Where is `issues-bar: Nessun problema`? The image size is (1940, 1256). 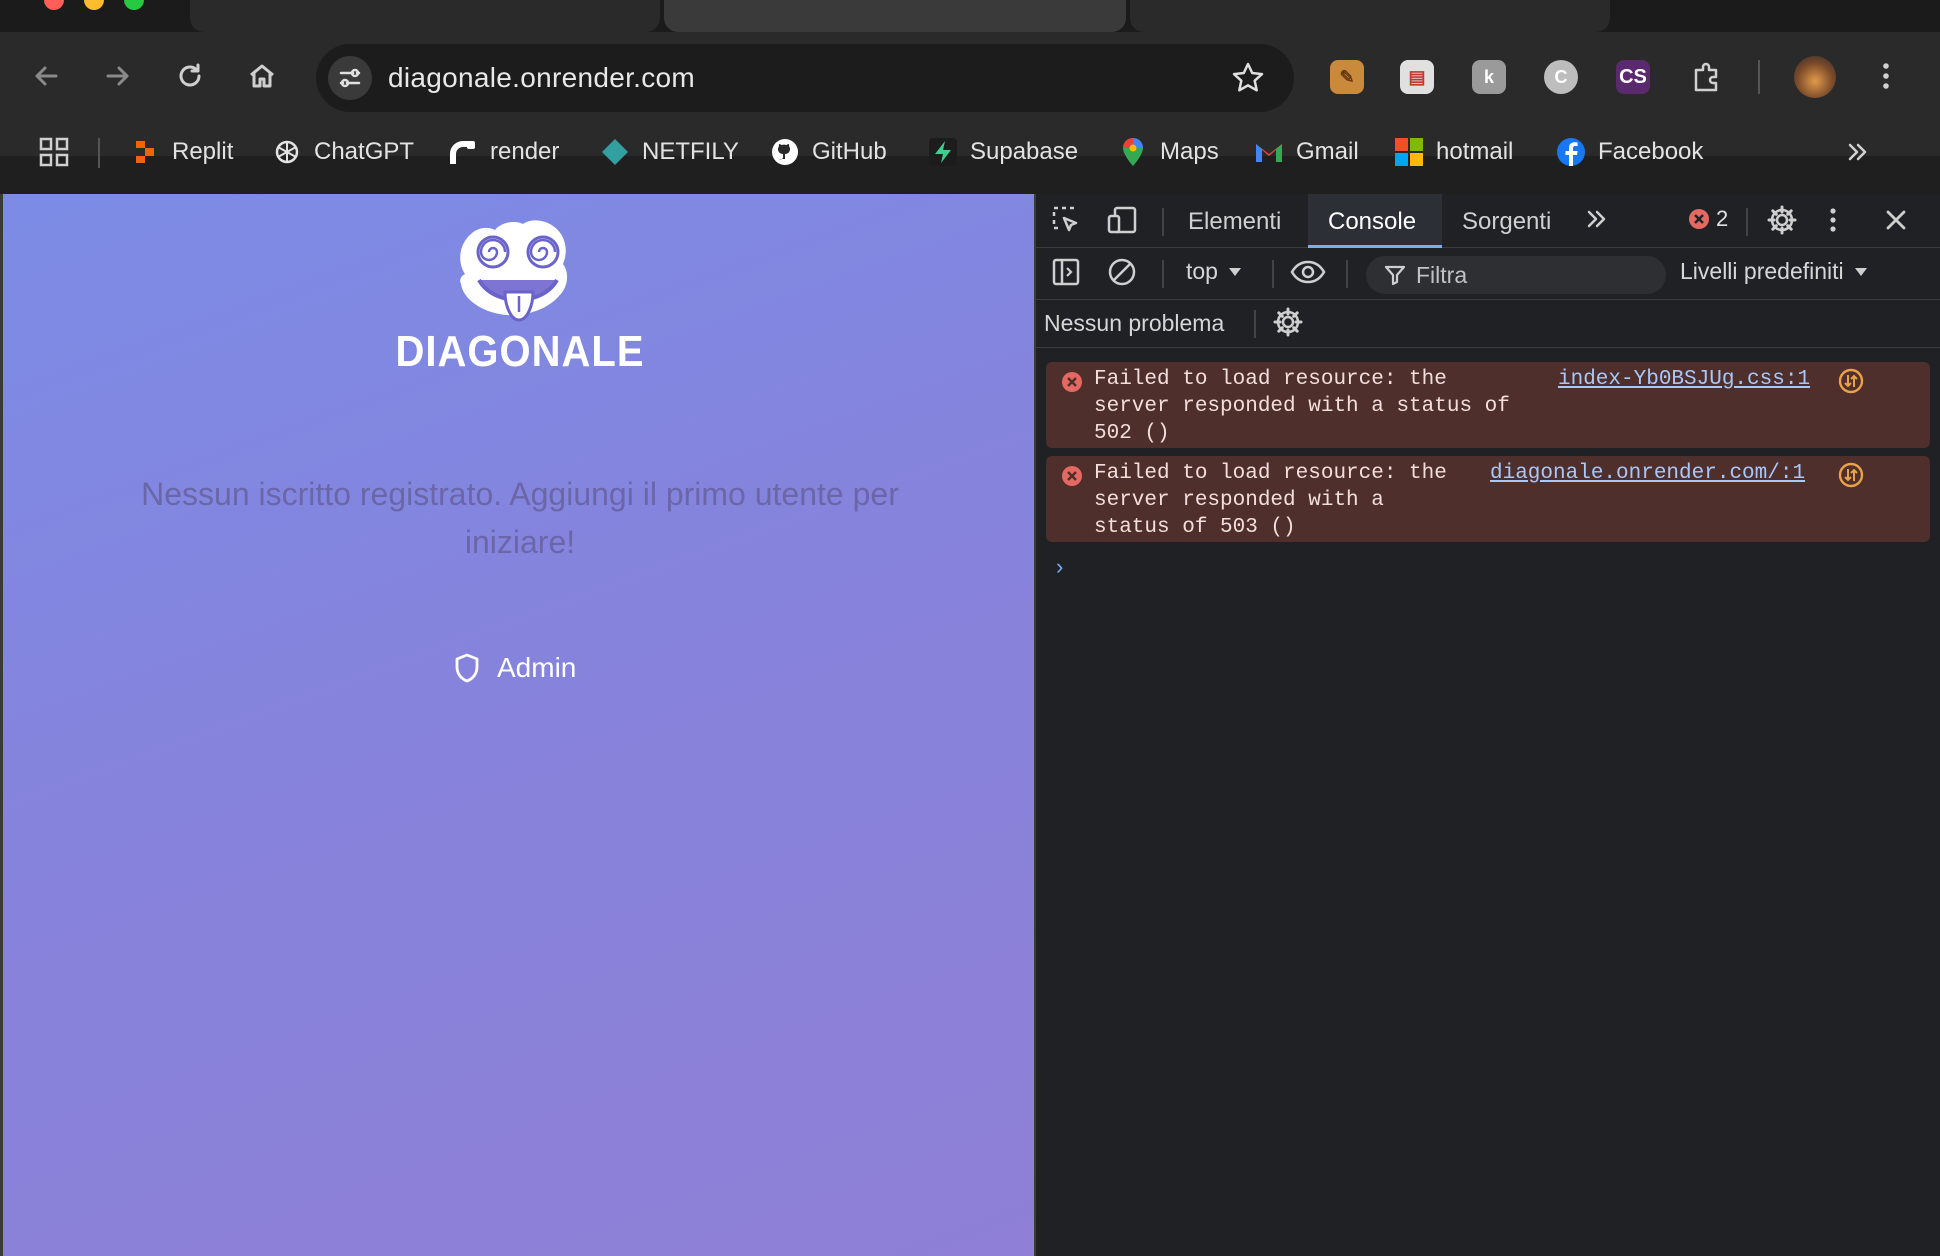 issues-bar: Nessun problema is located at coordinates (1488, 324).